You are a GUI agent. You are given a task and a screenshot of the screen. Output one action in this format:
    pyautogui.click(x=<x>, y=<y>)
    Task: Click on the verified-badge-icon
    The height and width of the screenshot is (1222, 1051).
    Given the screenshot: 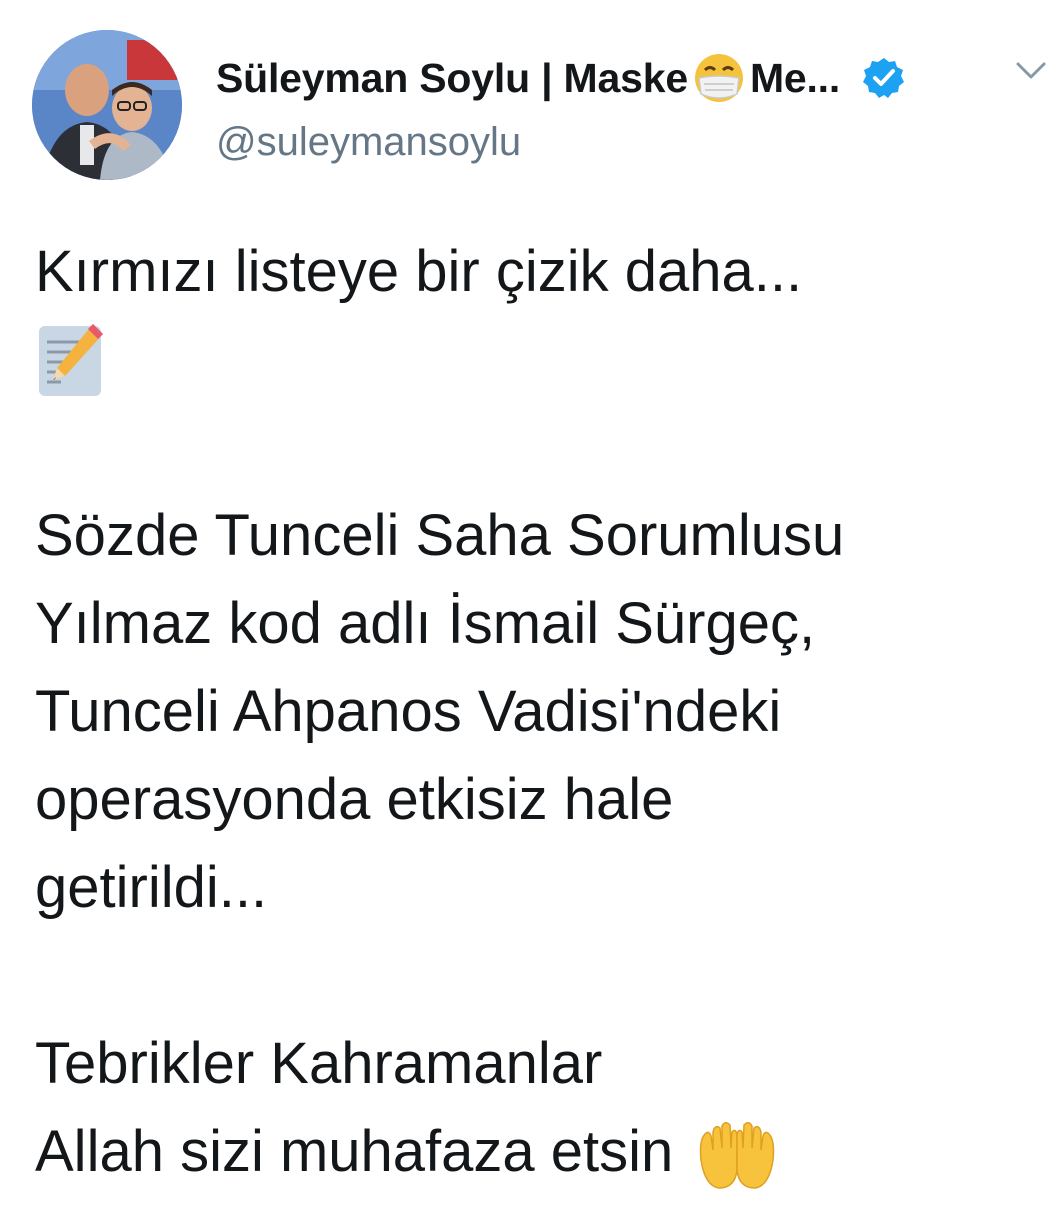 What is the action you would take?
    pyautogui.click(x=884, y=78)
    